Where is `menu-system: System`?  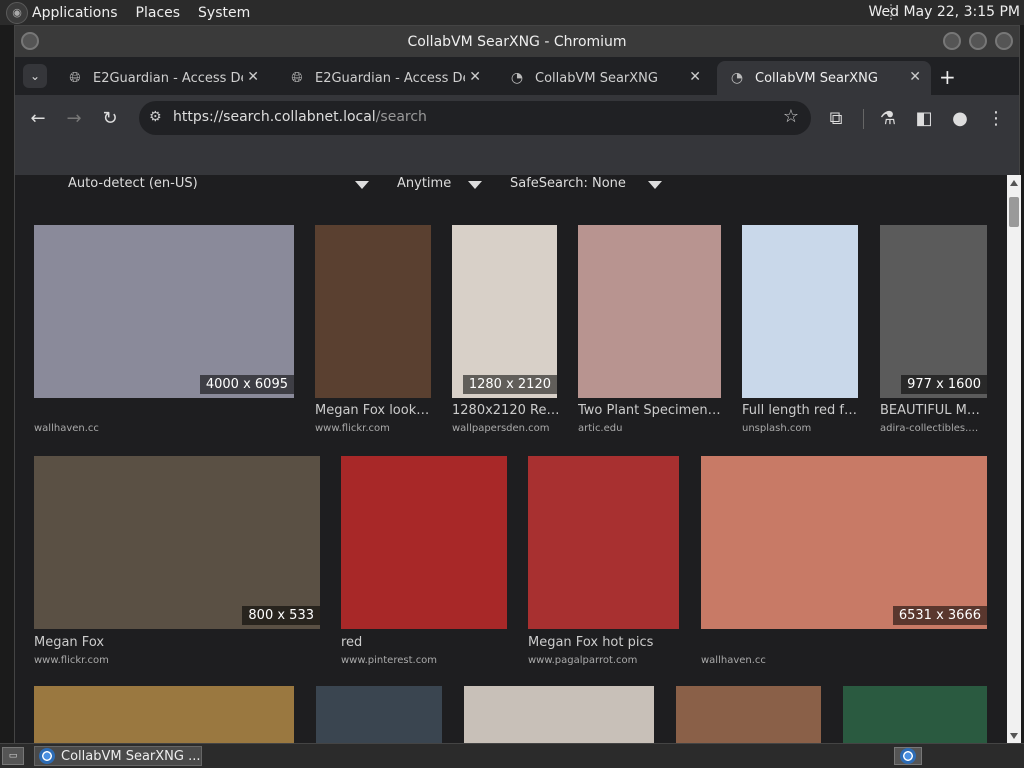 menu-system: System is located at coordinates (224, 13).